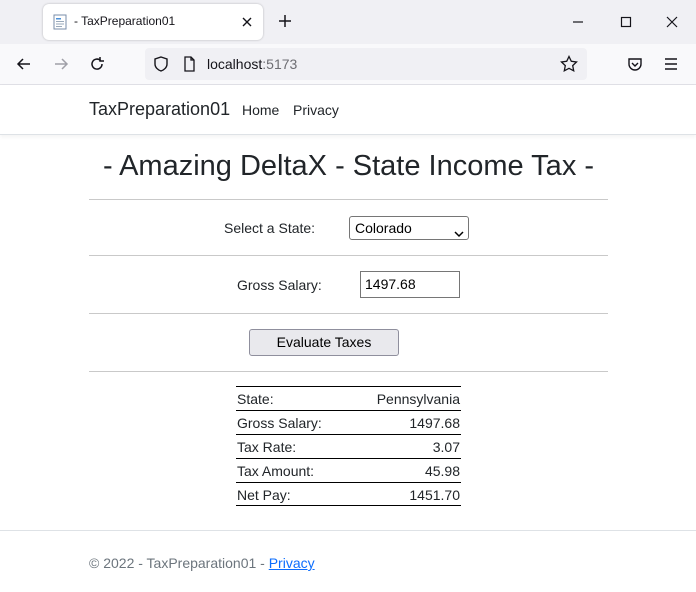 This screenshot has width=696, height=592. What do you see at coordinates (434, 495) in the screenshot?
I see `result-value: 1451.70` at bounding box center [434, 495].